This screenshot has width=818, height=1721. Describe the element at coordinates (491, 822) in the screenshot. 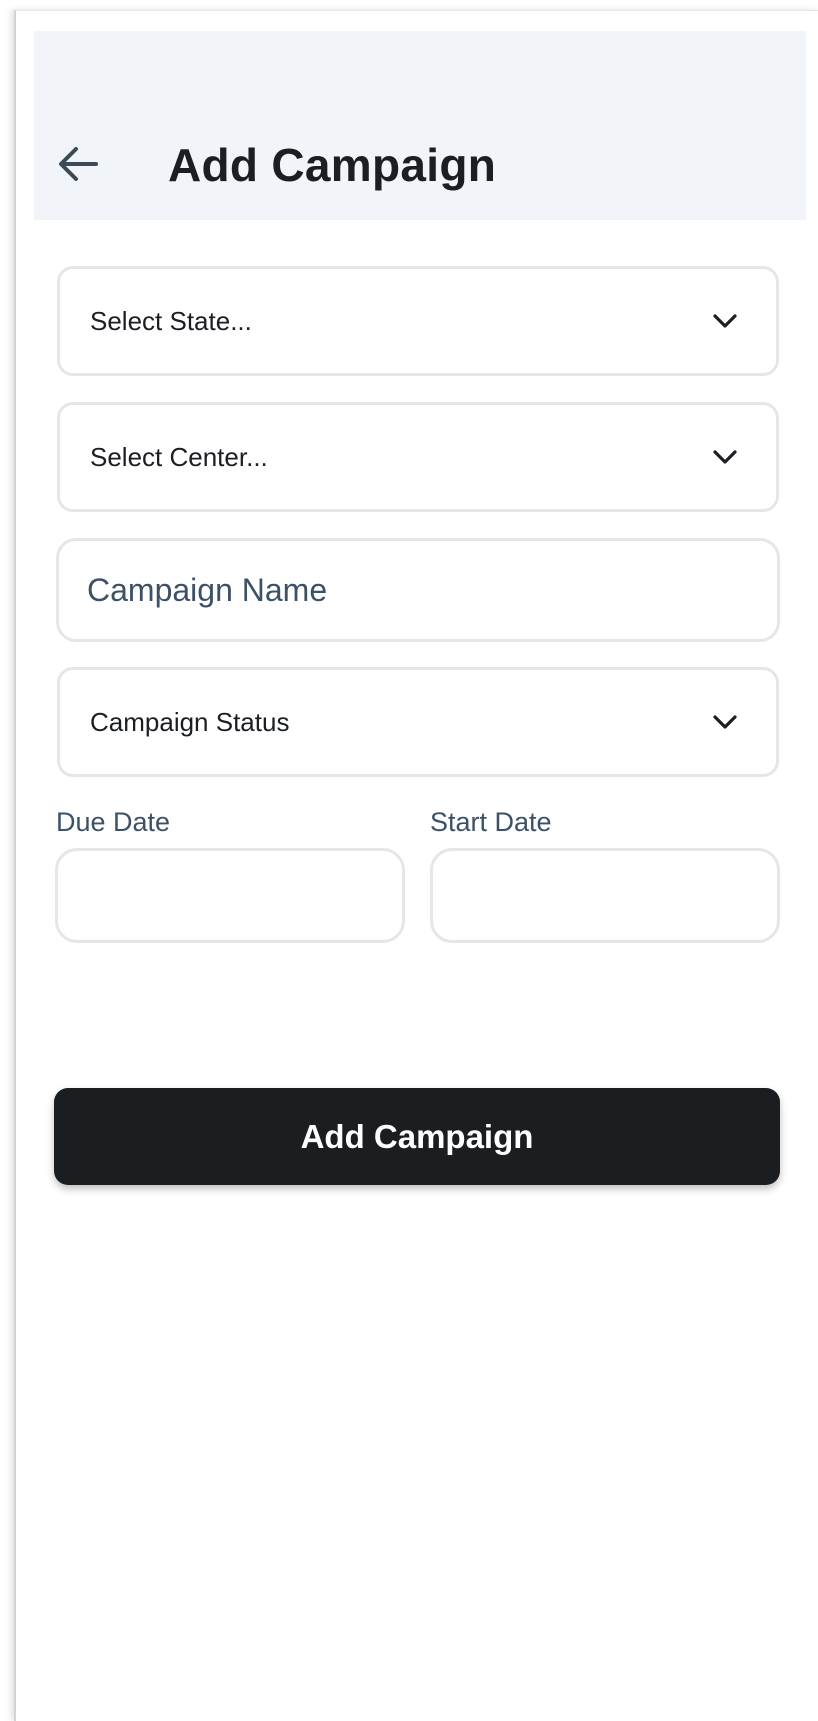

I see `start-date-label: Start Date` at that location.